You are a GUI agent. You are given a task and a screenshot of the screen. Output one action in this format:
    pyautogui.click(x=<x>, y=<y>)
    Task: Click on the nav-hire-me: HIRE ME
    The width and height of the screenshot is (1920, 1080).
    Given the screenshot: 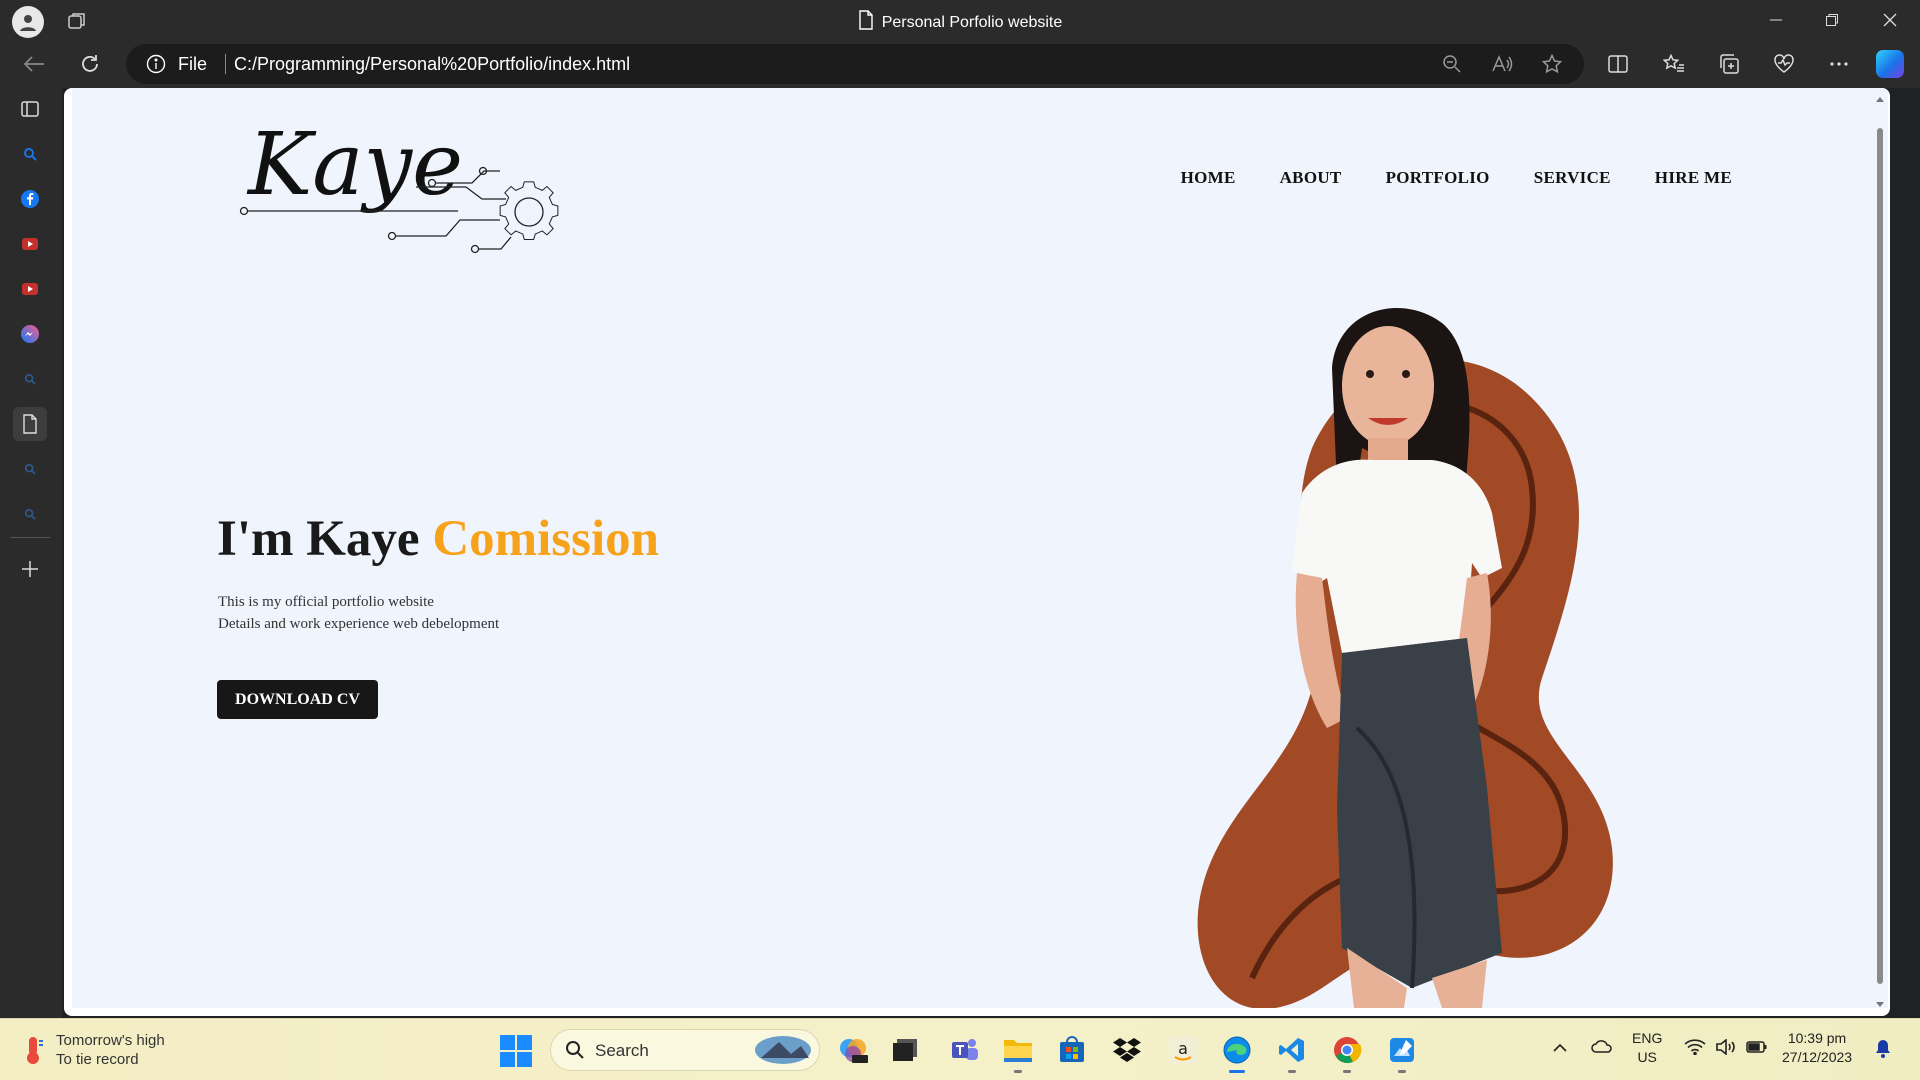 What is the action you would take?
    pyautogui.click(x=1693, y=178)
    